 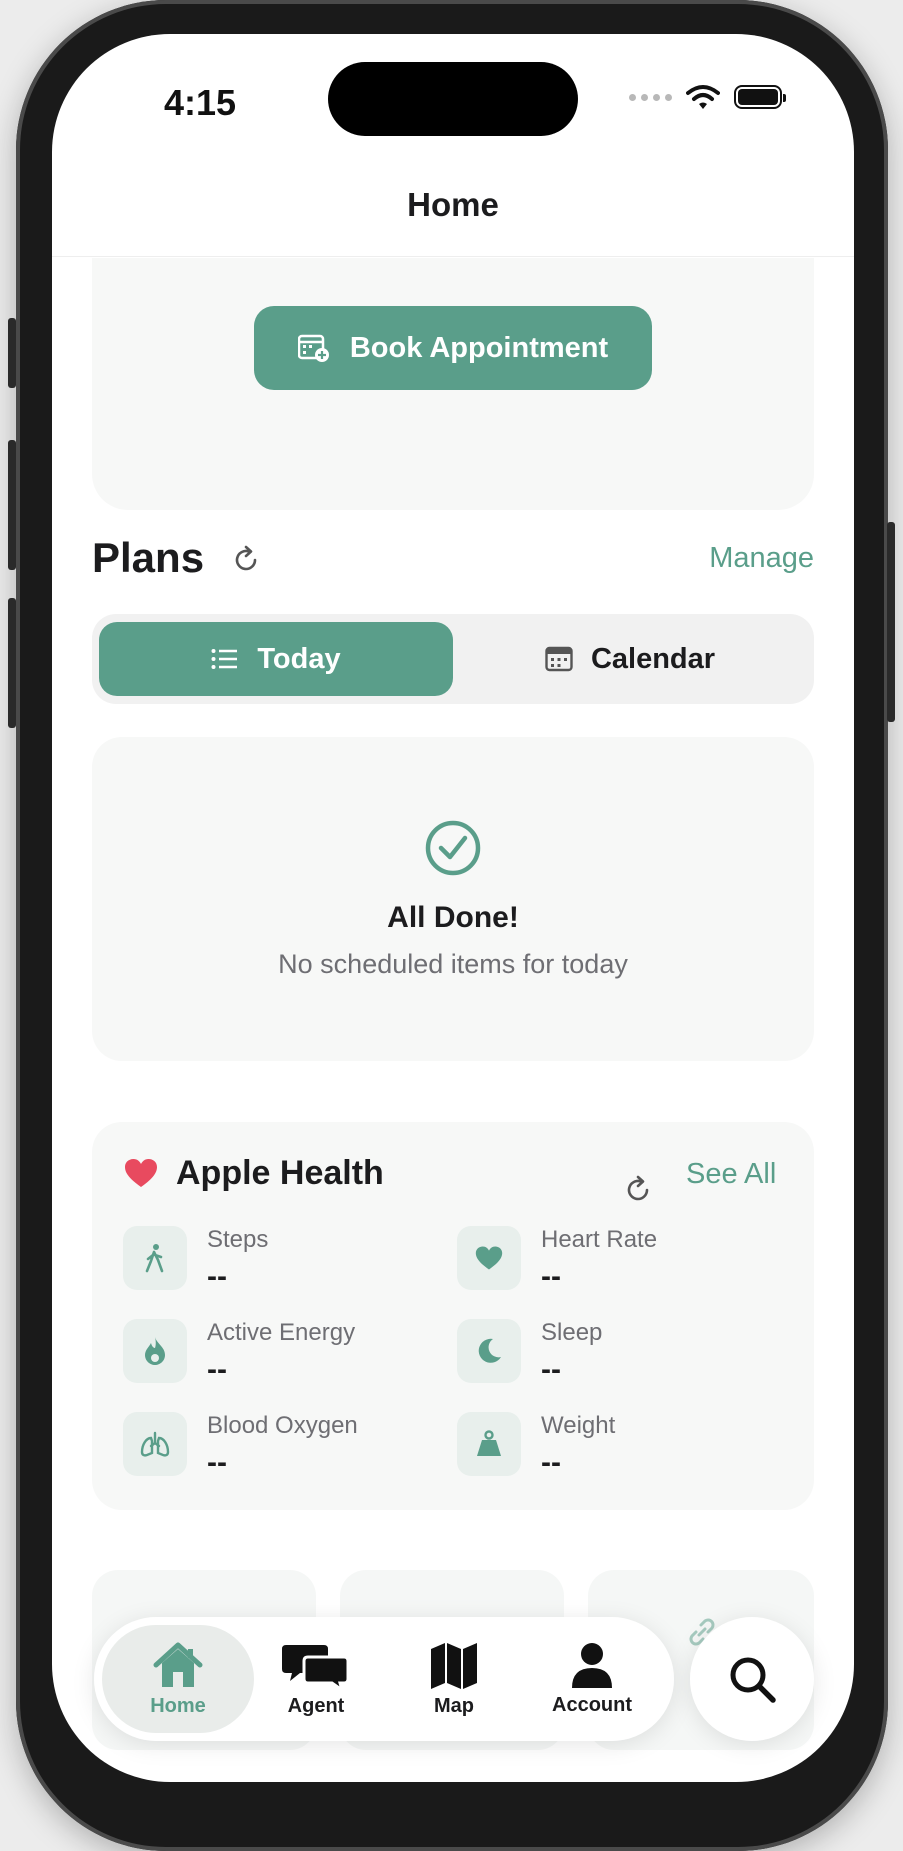 What do you see at coordinates (578, 1425) in the screenshot?
I see `weight-label: Weight` at bounding box center [578, 1425].